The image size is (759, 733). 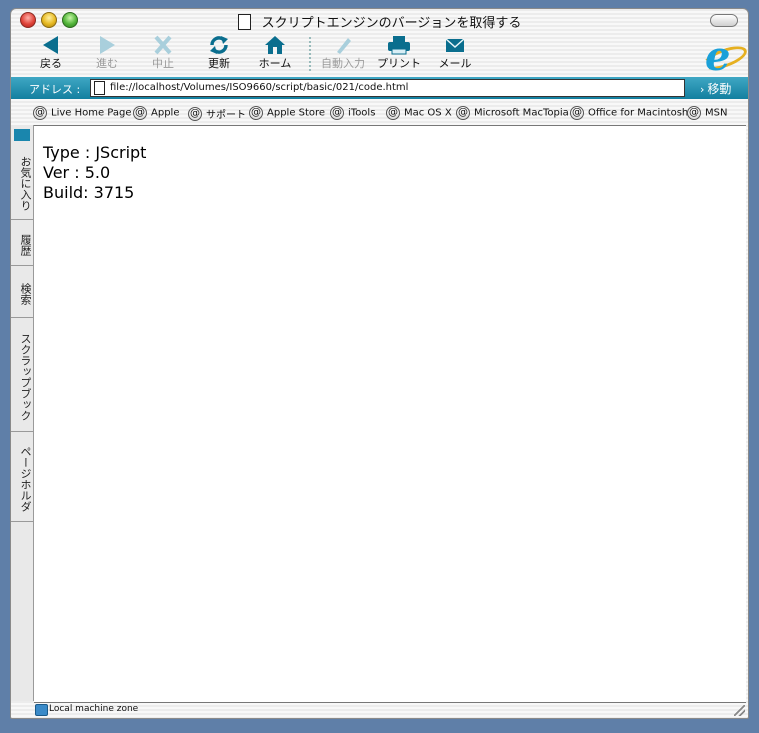 I want to click on back-arrow-icon, so click(x=50, y=45).